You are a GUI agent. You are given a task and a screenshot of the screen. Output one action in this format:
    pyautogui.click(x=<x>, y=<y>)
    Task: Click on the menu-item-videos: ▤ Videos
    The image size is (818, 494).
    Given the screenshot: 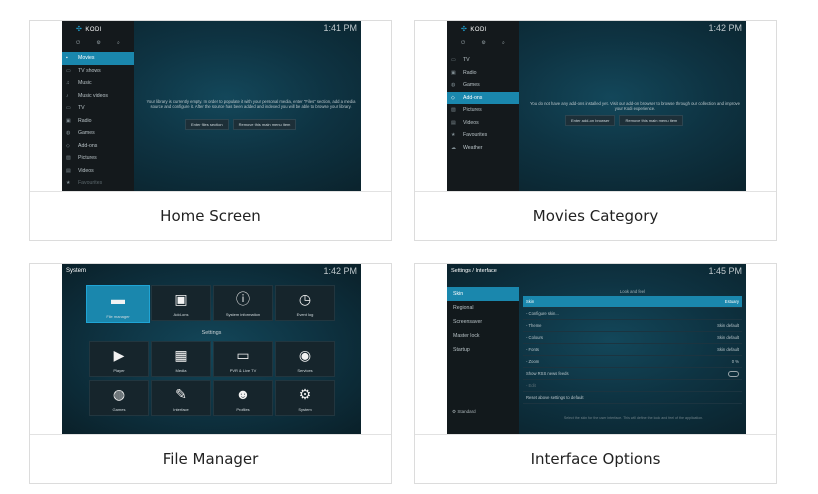 What is the action you would take?
    pyautogui.click(x=98, y=171)
    